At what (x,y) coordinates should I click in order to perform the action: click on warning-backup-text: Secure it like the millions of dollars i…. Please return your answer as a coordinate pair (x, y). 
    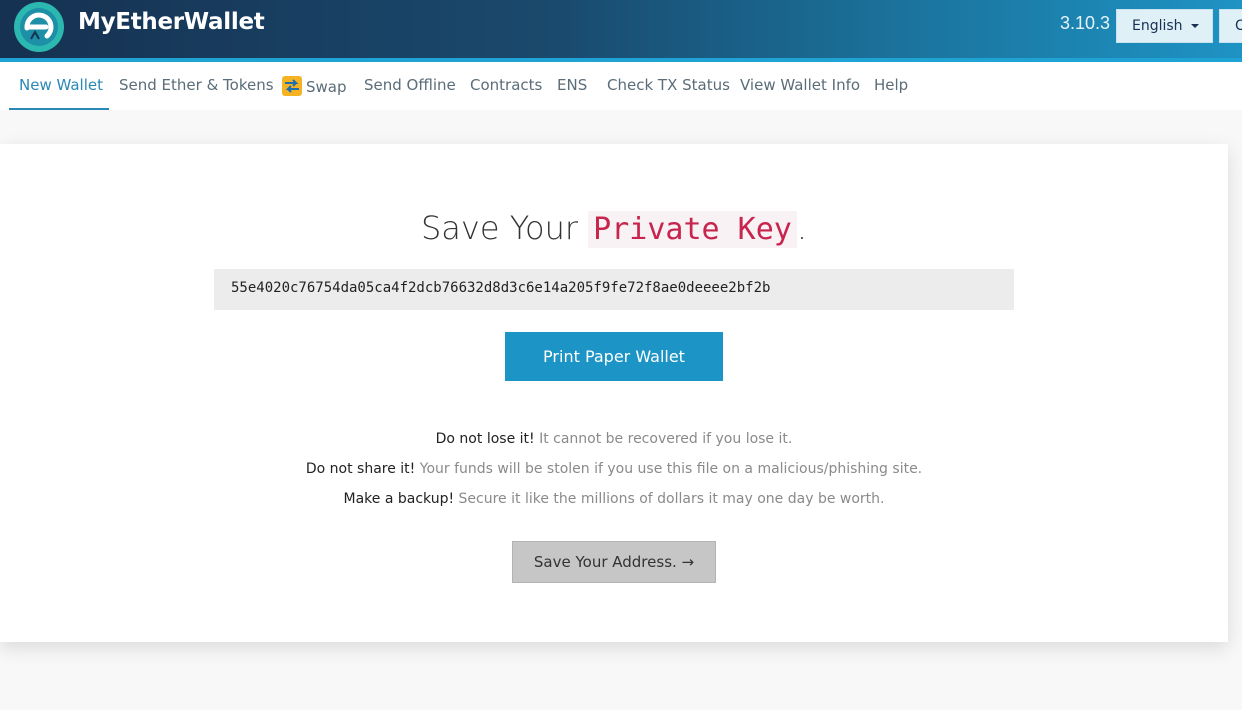
    Looking at the image, I should click on (671, 499).